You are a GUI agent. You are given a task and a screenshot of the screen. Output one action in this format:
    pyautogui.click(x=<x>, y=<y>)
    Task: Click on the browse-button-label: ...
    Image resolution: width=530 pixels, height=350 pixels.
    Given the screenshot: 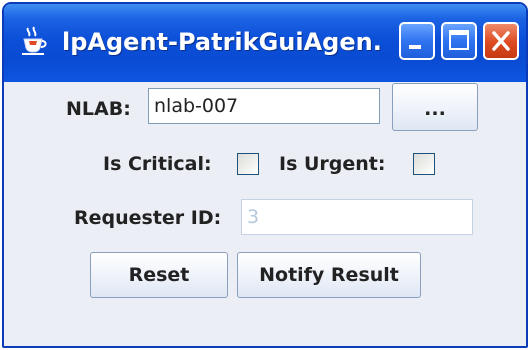 What is the action you would take?
    pyautogui.click(x=435, y=109)
    